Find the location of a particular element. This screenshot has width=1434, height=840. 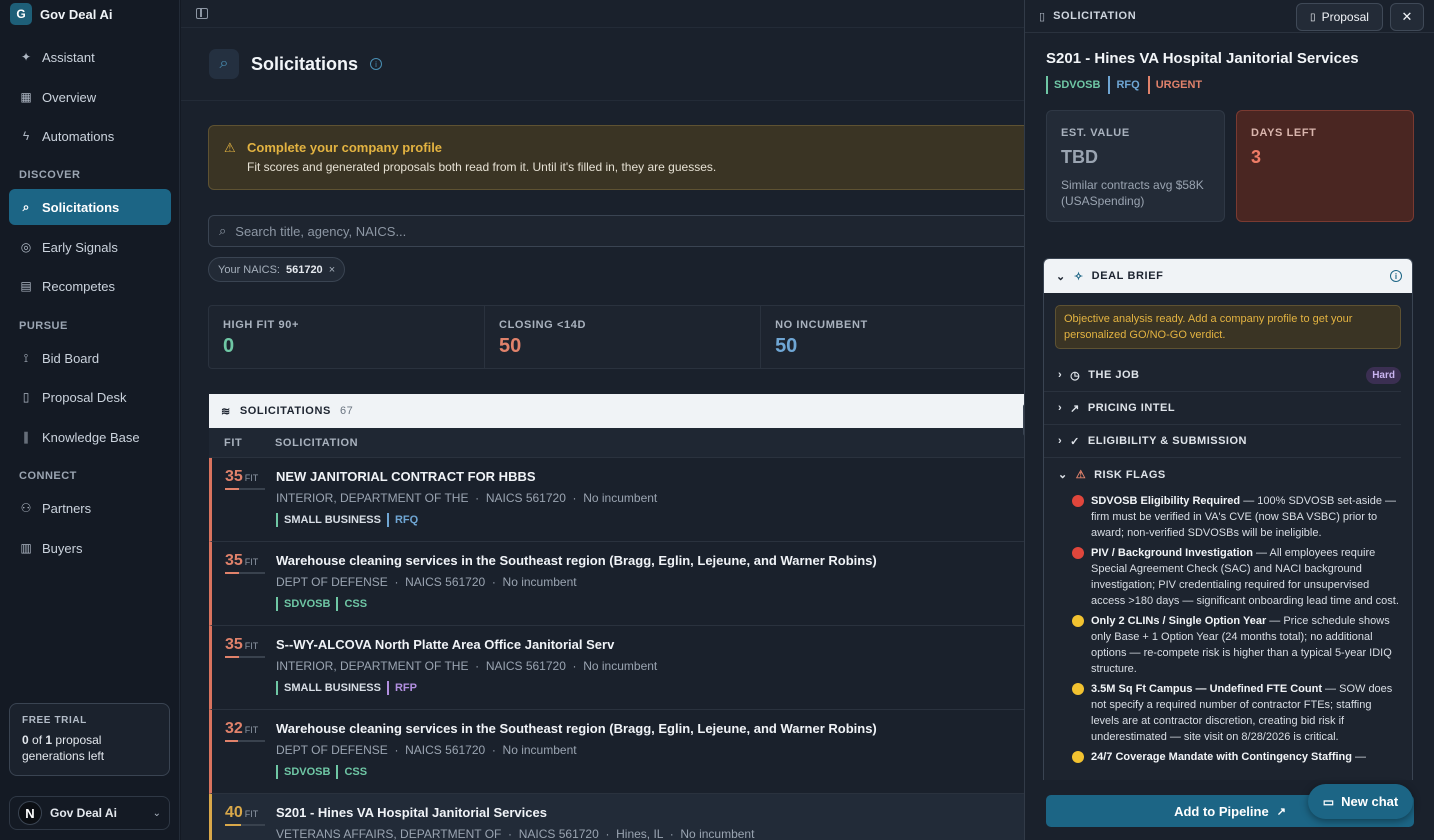

sidebar-item-buyers: ▥ Buyers is located at coordinates (90, 548).